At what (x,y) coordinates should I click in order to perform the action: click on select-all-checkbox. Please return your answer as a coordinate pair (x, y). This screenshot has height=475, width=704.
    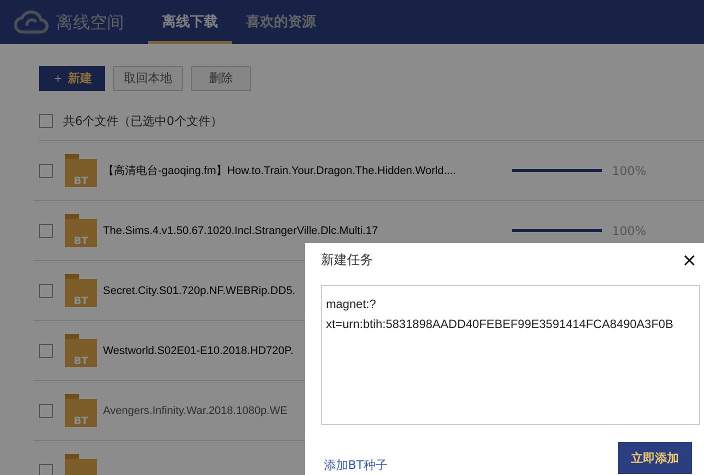
    Looking at the image, I should click on (46, 121).